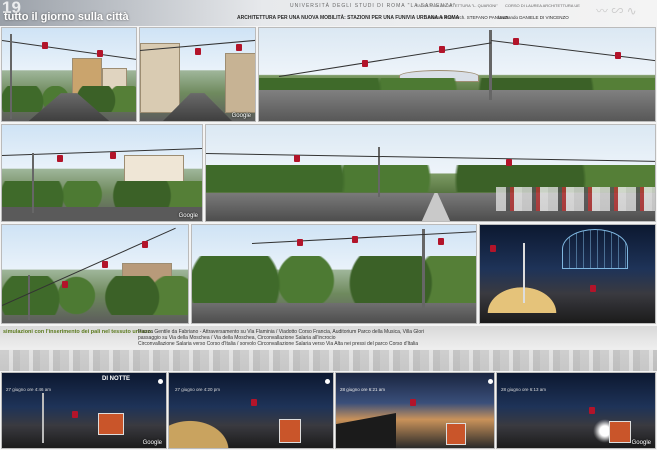 The width and height of the screenshot is (657, 450). What do you see at coordinates (542, 5) in the screenshot?
I see `course-name: CORSO DI LAUREA ARCHITETTURA UE` at bounding box center [542, 5].